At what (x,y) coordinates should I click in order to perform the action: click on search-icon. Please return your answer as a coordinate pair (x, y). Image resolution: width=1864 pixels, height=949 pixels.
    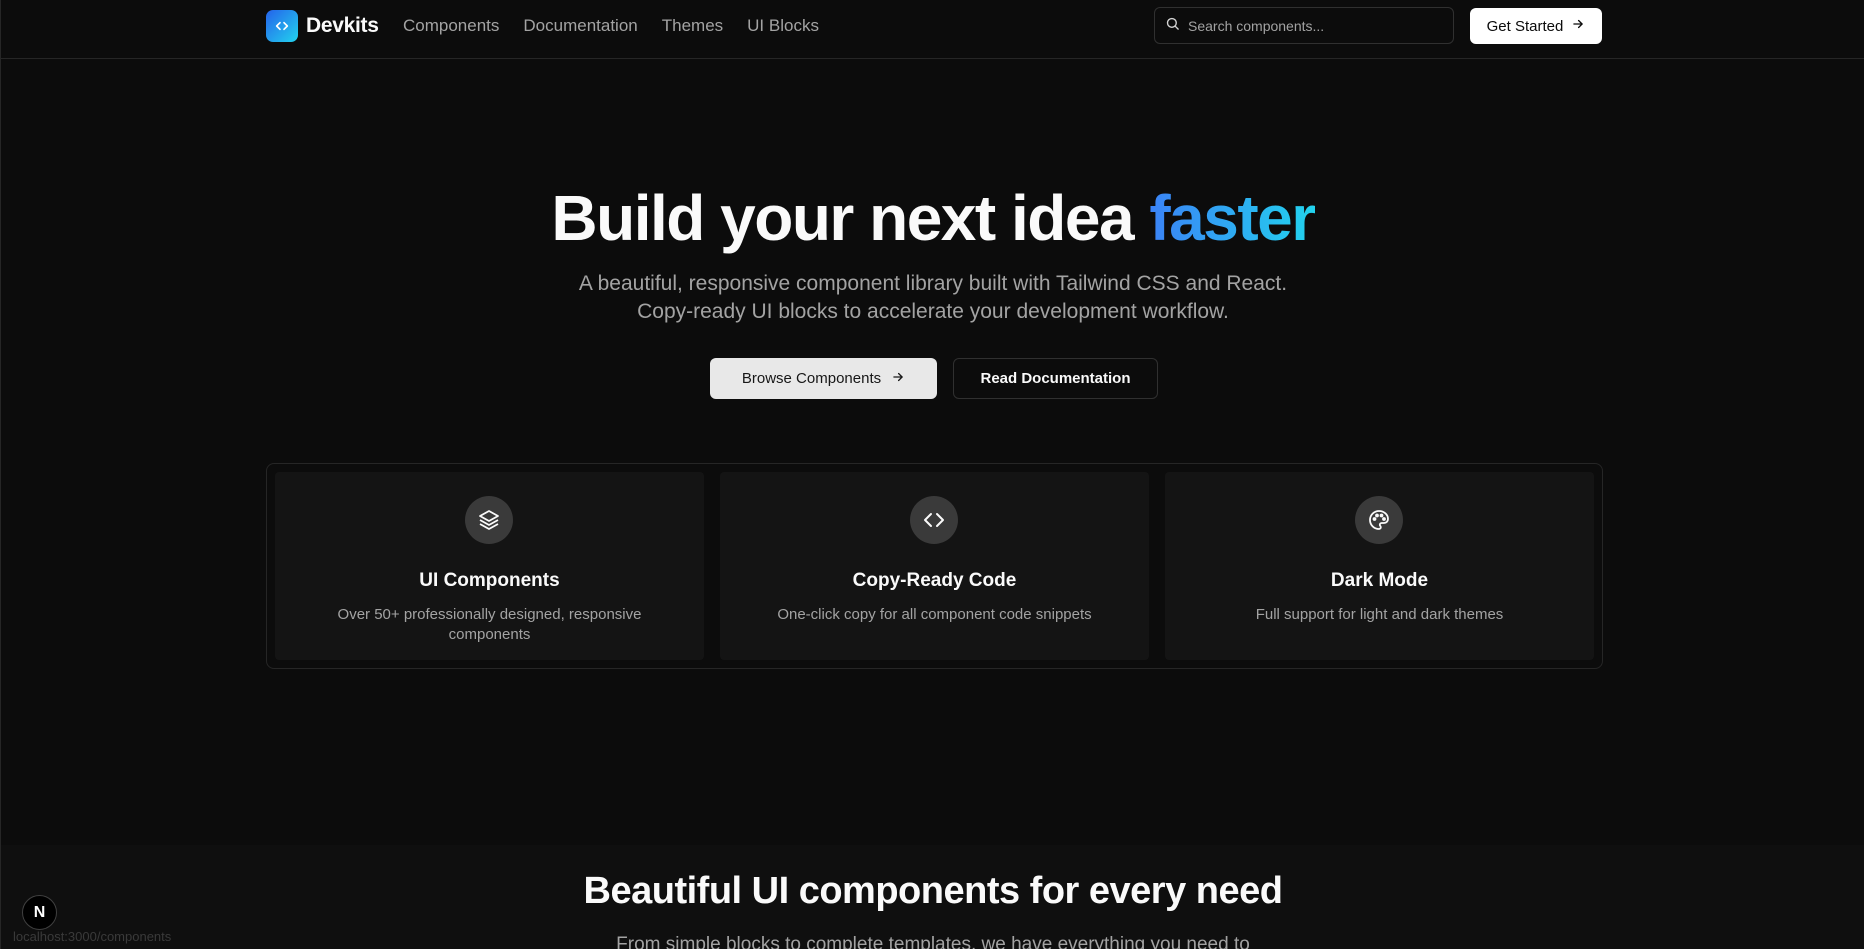
    Looking at the image, I should click on (1172, 26).